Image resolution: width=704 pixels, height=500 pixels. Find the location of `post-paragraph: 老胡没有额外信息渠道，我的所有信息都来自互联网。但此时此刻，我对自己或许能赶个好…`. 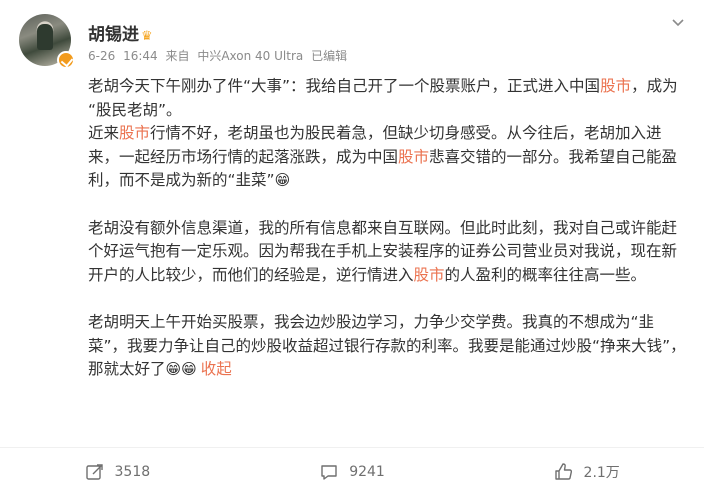

post-paragraph: 老胡没有额外信息渠道，我的所有信息都来自互联网。但此时此刻，我对自己或许能赶个好… is located at coordinates (388, 252).